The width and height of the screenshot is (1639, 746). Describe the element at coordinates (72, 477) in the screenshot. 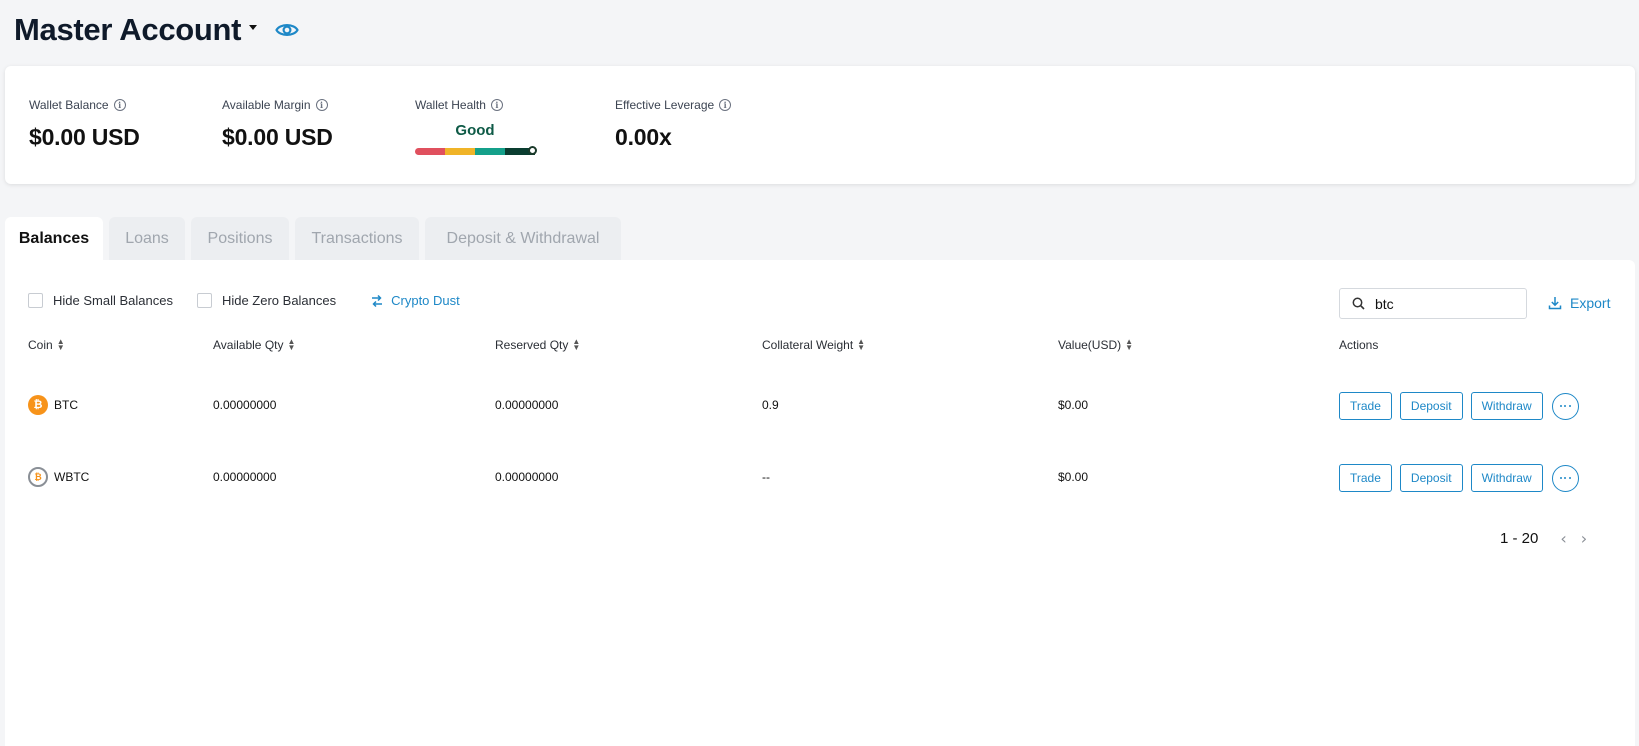

I see `coin-symbol: WBTC` at that location.